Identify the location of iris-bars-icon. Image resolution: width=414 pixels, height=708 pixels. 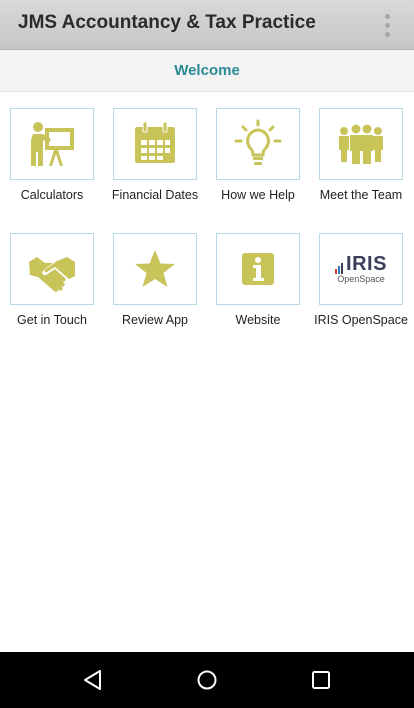
(339, 266).